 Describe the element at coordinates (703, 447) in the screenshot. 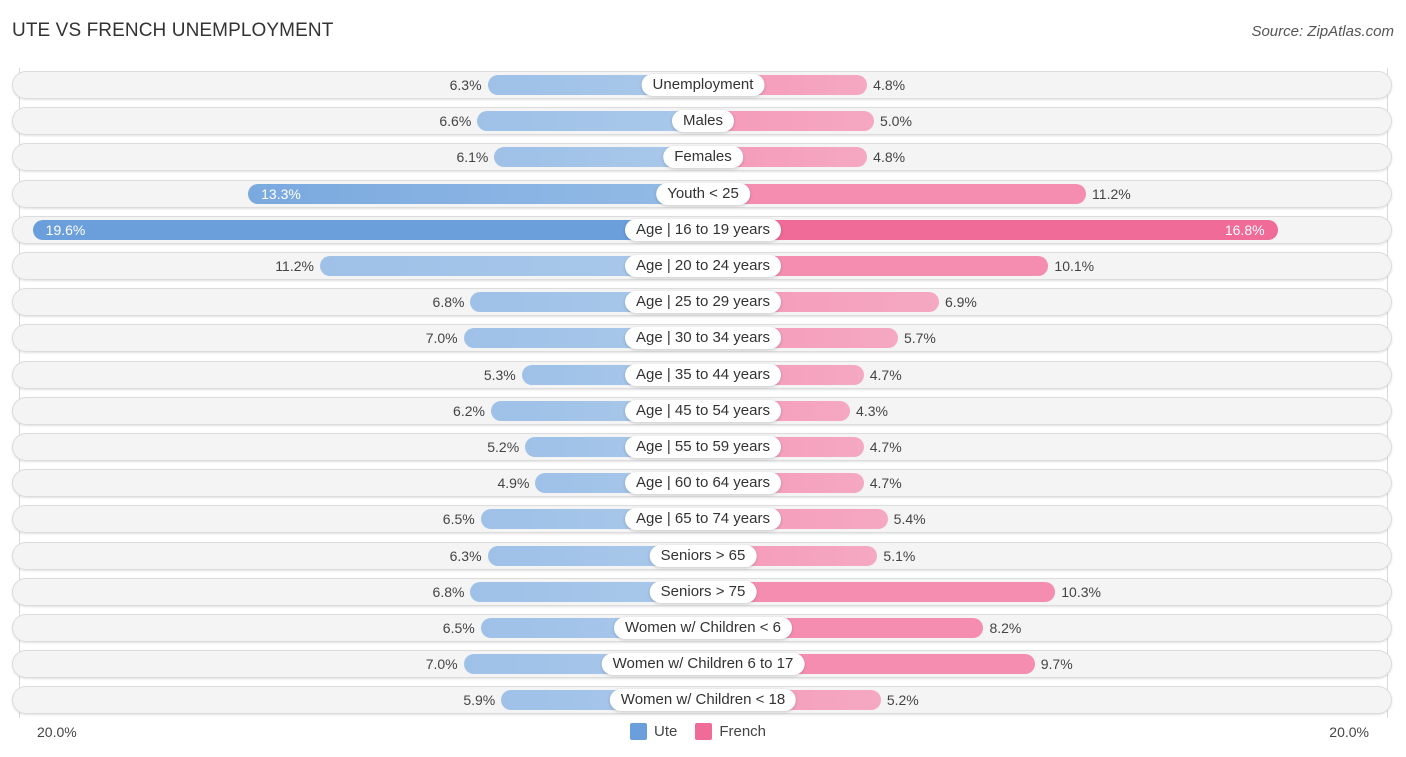

I see `category-label: Age | 55 to 59 years` at that location.